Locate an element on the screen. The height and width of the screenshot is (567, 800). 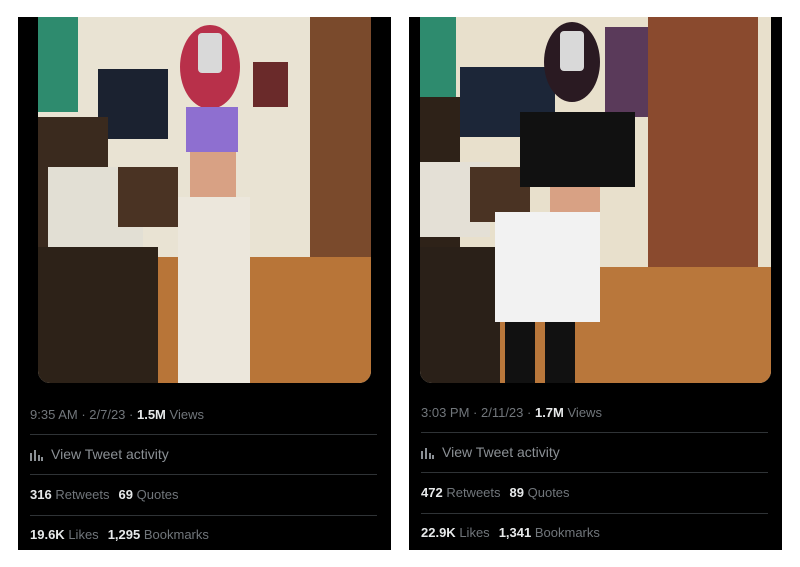
retweets-stat: 316 Retweets is located at coordinates (70, 494).